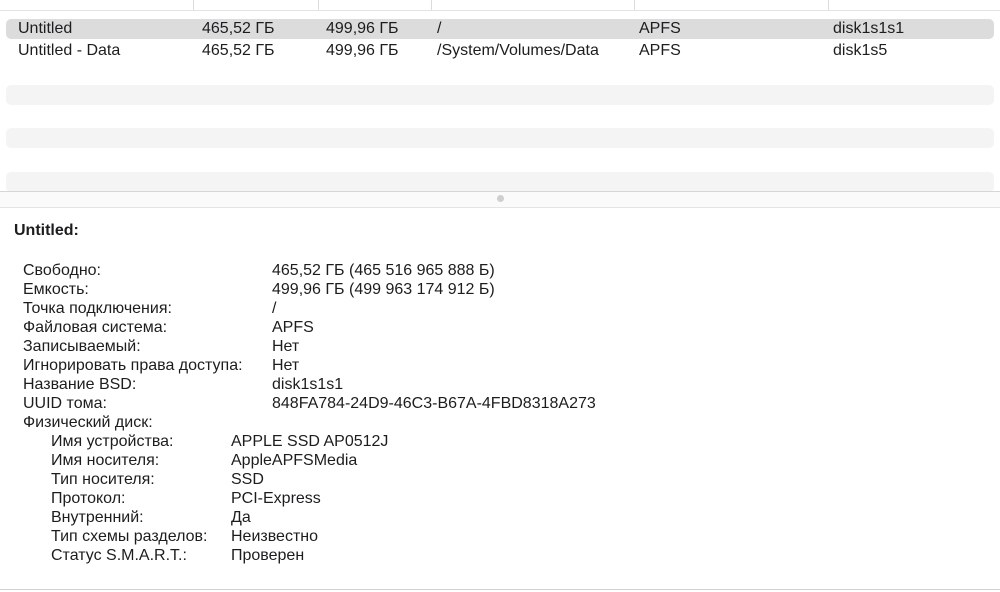  What do you see at coordinates (500, 5) in the screenshot?
I see `table-header` at bounding box center [500, 5].